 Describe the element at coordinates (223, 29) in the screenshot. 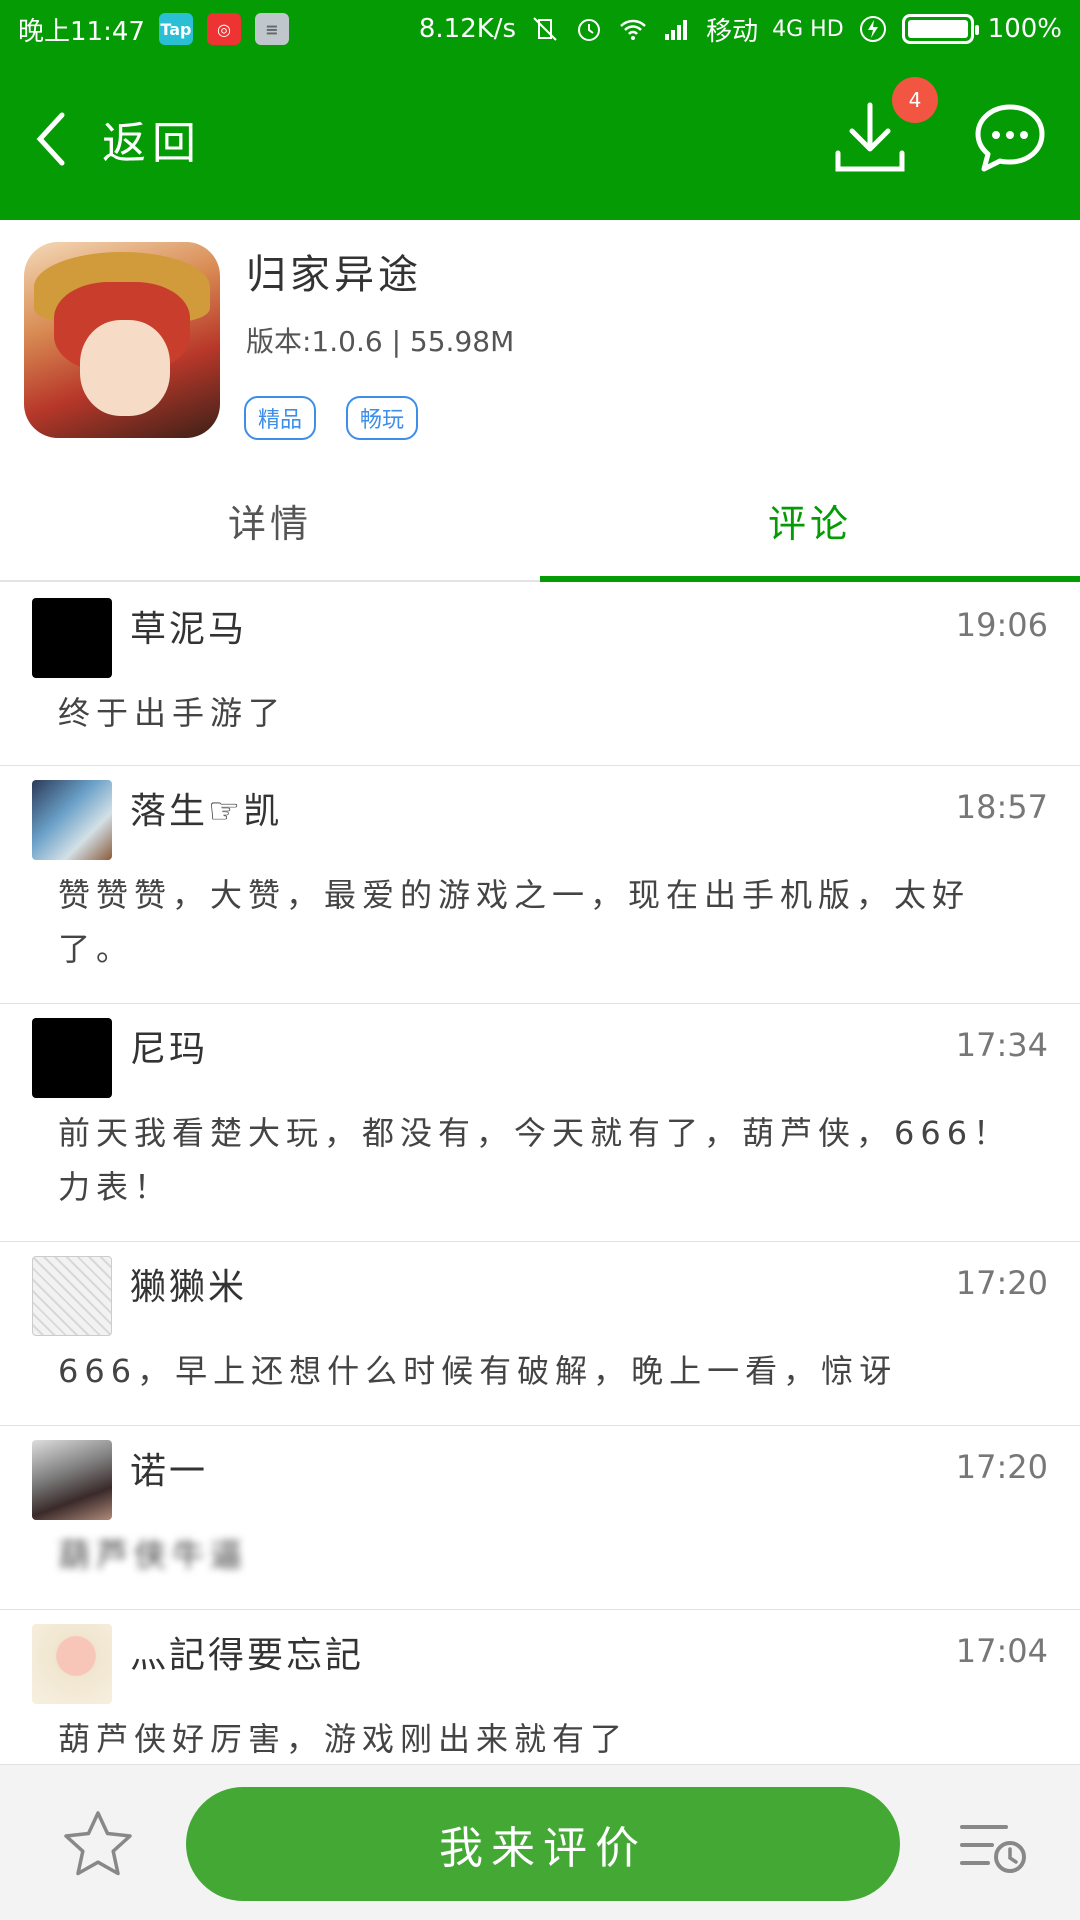

I see `netease-music-notification-icon: ◎` at that location.